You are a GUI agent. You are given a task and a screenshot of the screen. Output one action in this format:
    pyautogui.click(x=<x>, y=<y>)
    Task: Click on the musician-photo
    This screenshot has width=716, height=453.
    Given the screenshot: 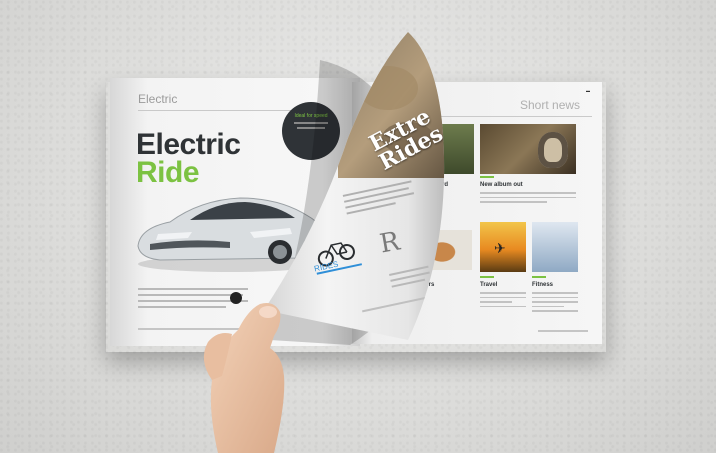 What is the action you would take?
    pyautogui.click(x=528, y=149)
    